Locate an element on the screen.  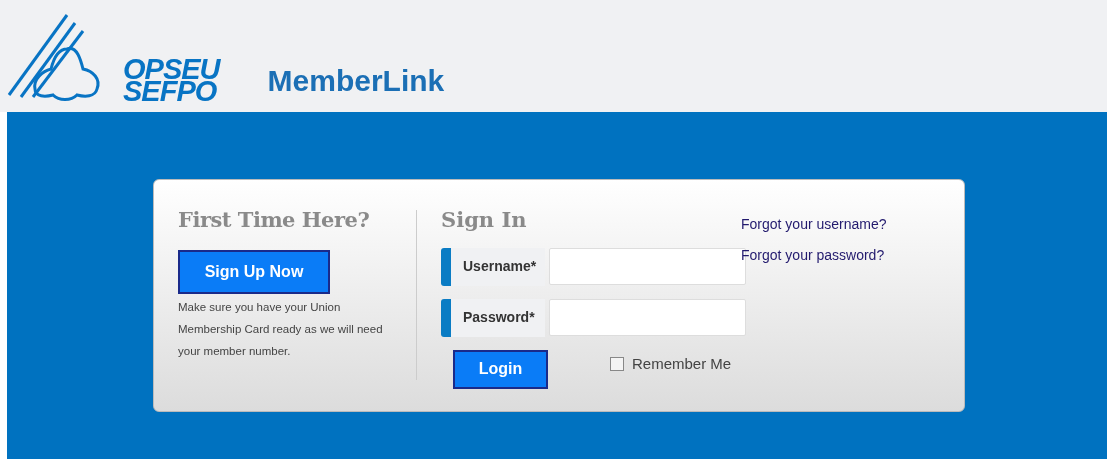
login-button: Login is located at coordinates (500, 369).